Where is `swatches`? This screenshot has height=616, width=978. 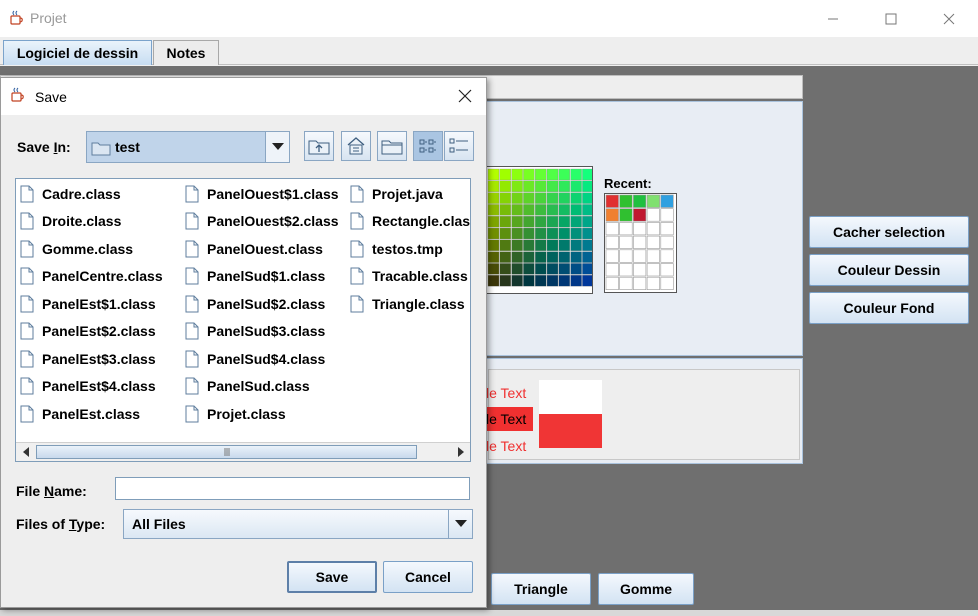
swatches is located at coordinates (539, 230).